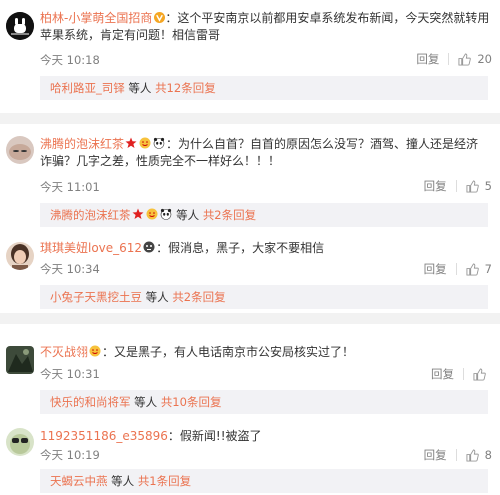  I want to click on comment-text: 不灭战翎 ：又是黑子，有人电话南京市公安局核实过了！, so click(265, 352).